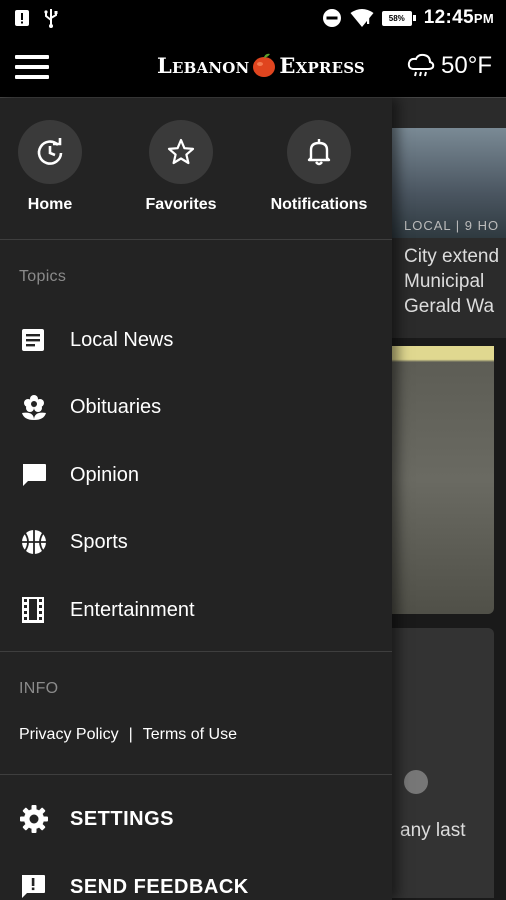 This screenshot has width=506, height=900. Describe the element at coordinates (181, 204) in the screenshot. I see `favorites-label: Favorites` at that location.